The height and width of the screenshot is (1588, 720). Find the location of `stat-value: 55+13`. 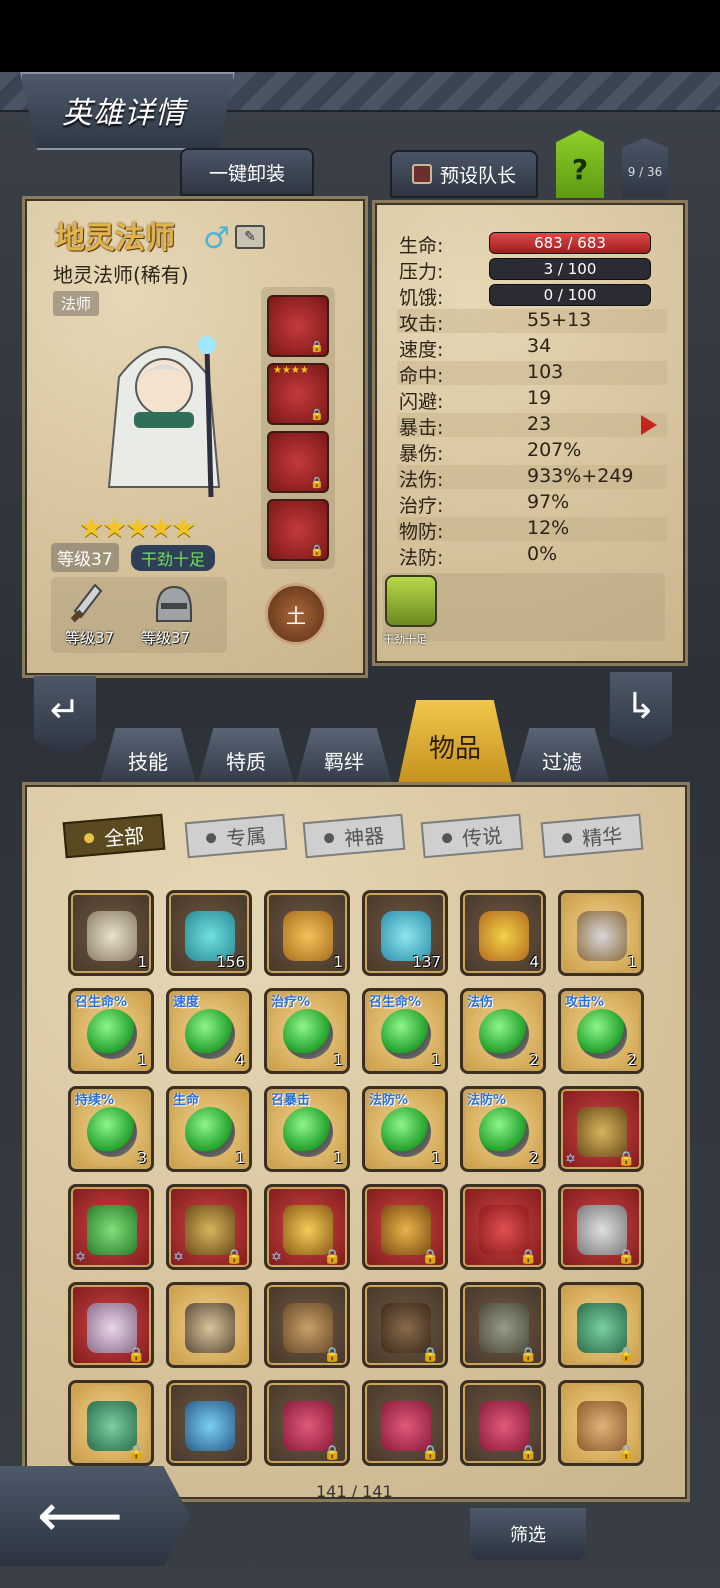

stat-value: 55+13 is located at coordinates (559, 320).